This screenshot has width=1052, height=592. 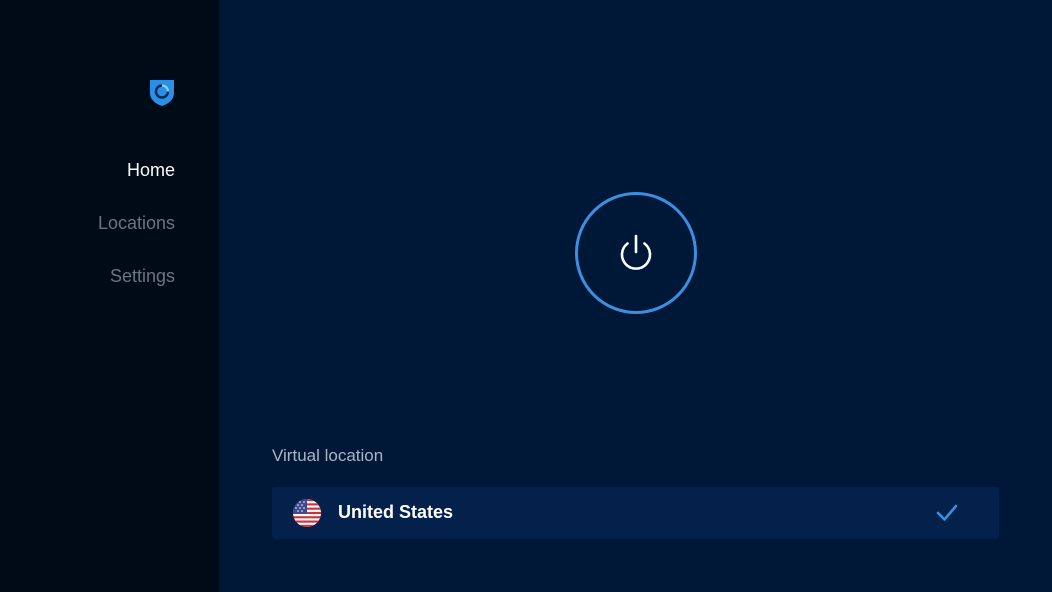 I want to click on shield-logo-icon, so click(x=162, y=92).